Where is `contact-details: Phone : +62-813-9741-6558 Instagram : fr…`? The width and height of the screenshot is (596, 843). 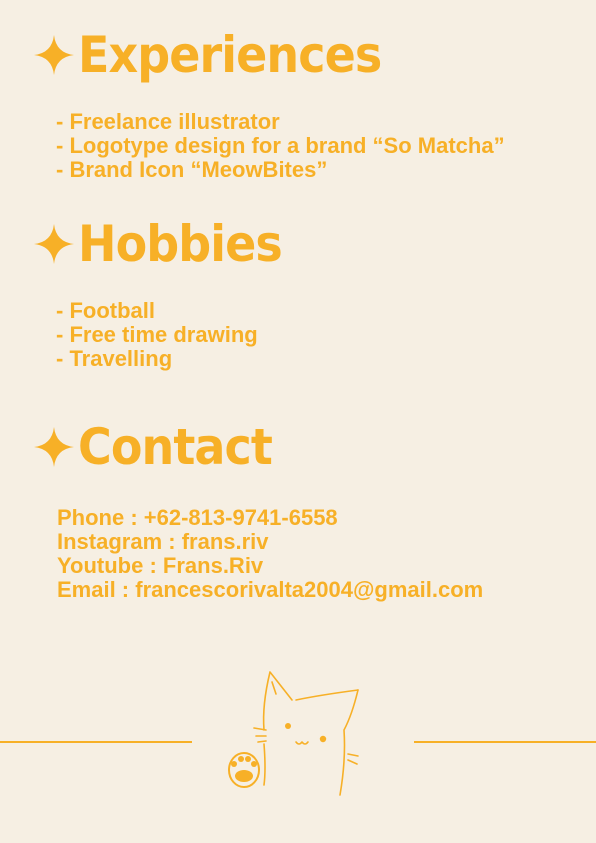
contact-details: Phone : +62-813-9741-6558 Instagram : fr… is located at coordinates (270, 554).